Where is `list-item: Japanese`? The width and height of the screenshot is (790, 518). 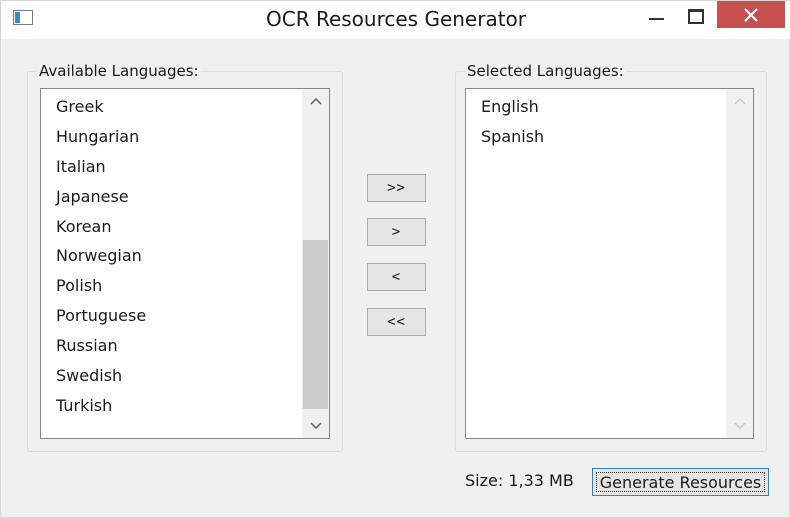 list-item: Japanese is located at coordinates (171, 197).